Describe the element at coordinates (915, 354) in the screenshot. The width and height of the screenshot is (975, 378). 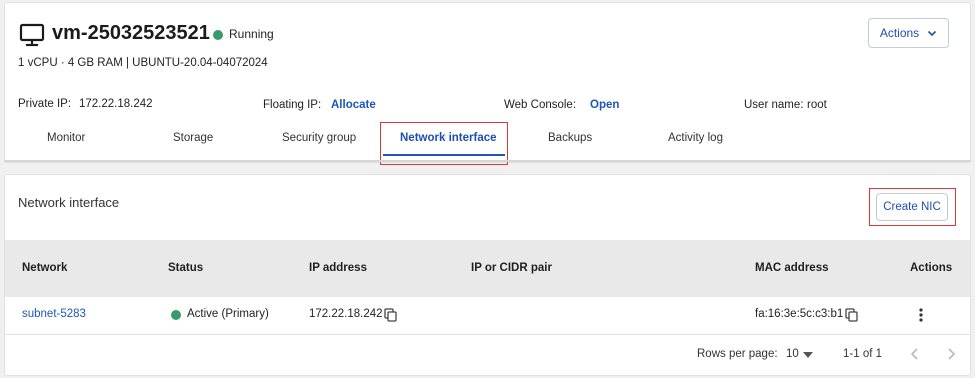
I see `chevron-left-icon` at that location.